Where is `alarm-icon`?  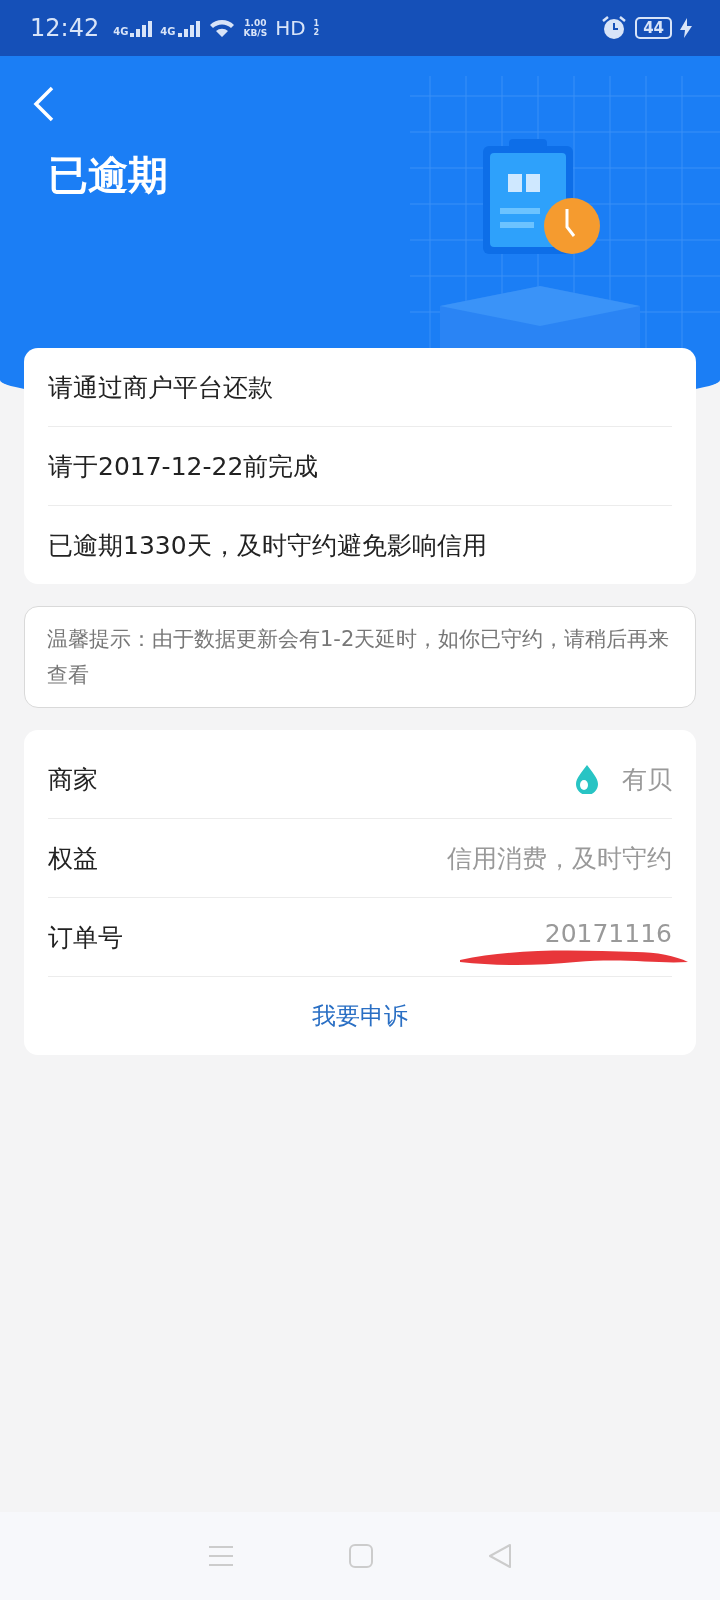
alarm-icon is located at coordinates (614, 28).